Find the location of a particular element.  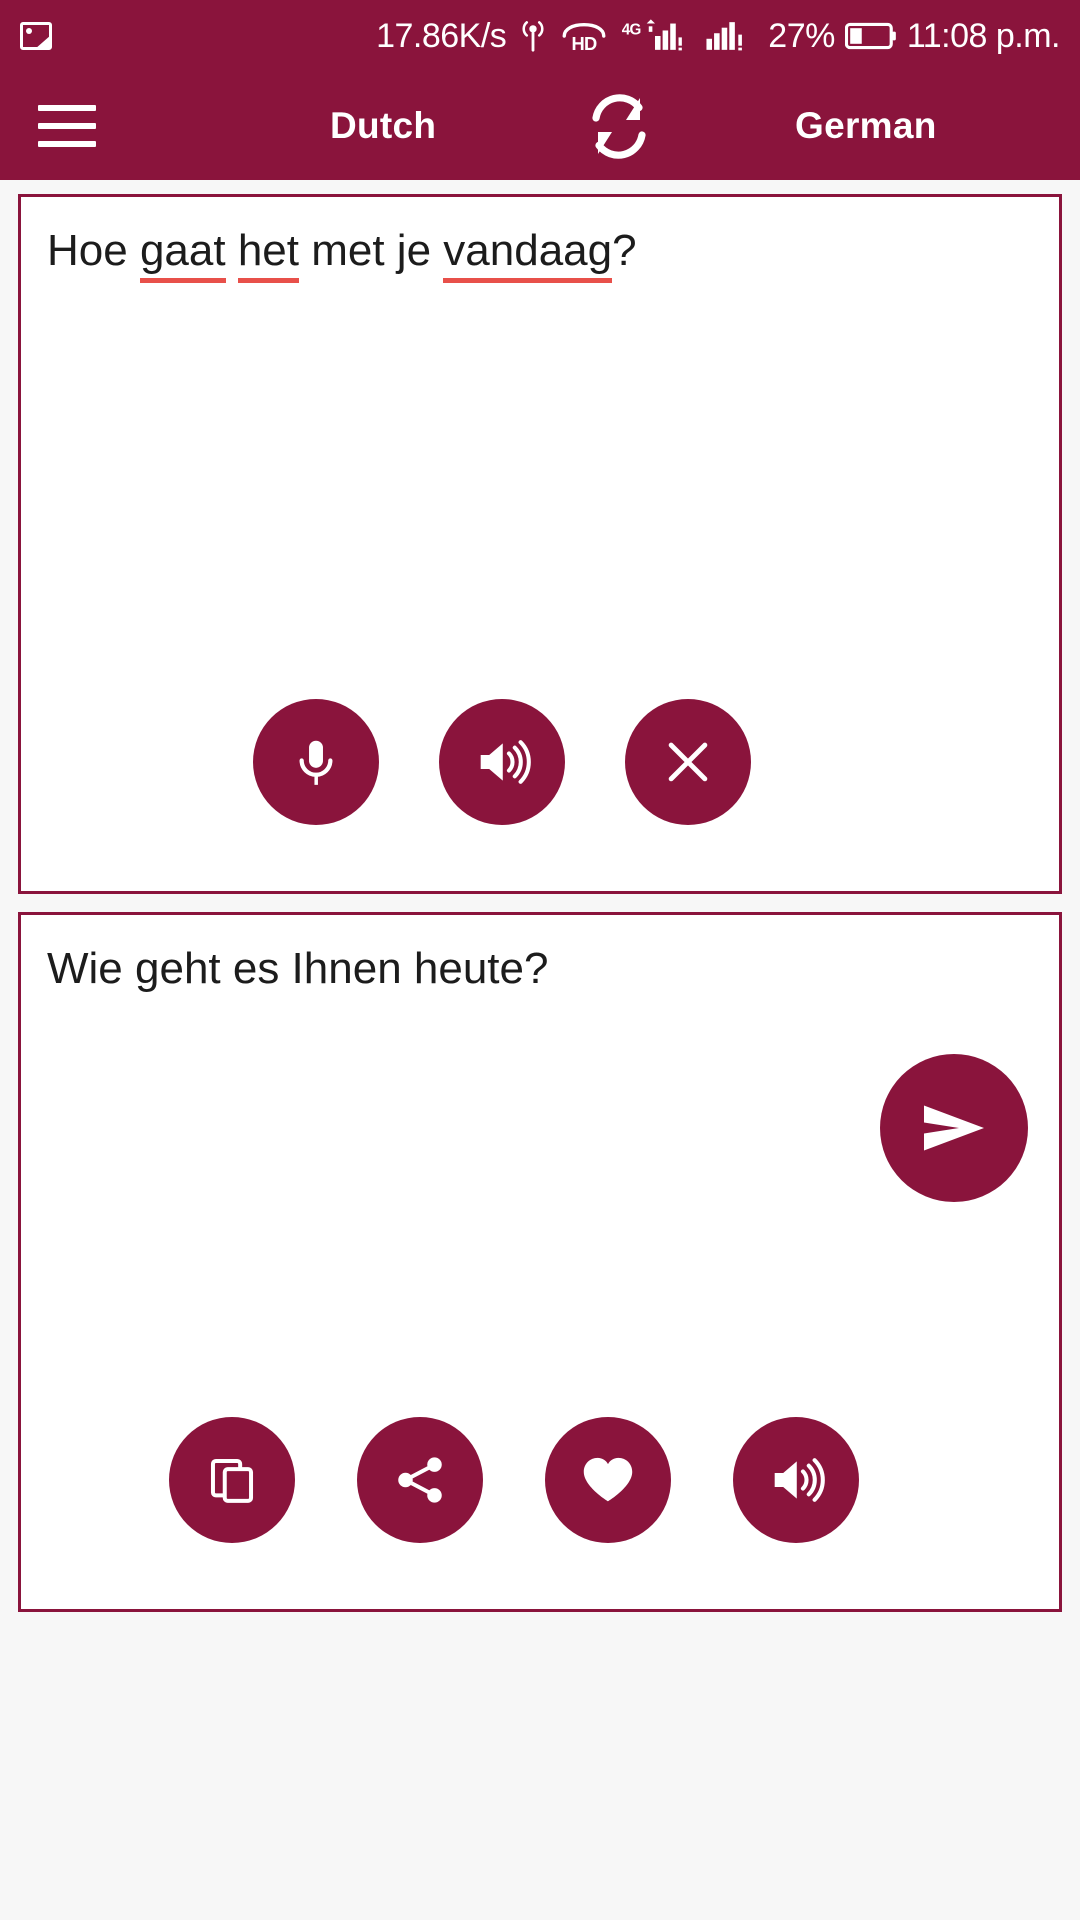

status-bar: 17.86K/s HD 4G 27% 11:08 p.m. is located at coordinates (540, 36).